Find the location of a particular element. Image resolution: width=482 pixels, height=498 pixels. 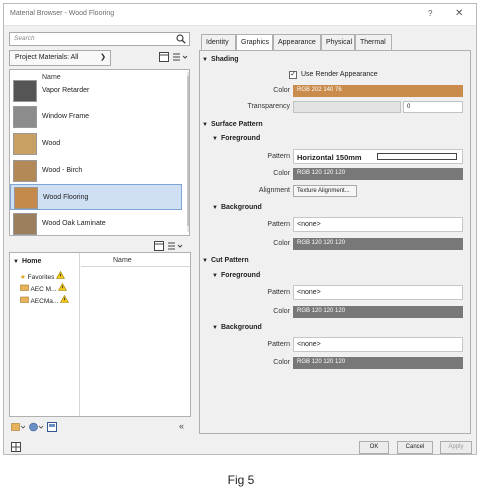

surface-foreground-section: ▼ Foreground is located at coordinates (236, 138).